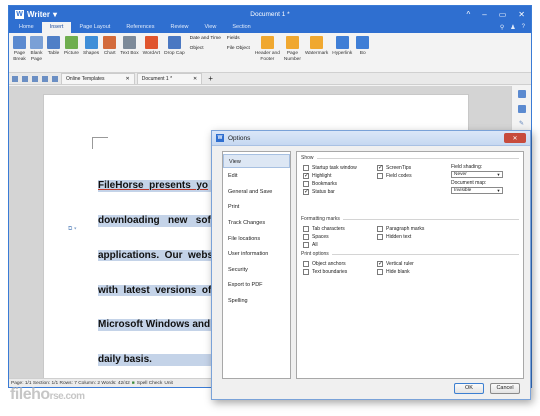 This screenshot has height=416, width=540. Describe the element at coordinates (179, 27) in the screenshot. I see `tab-review: Review` at that location.